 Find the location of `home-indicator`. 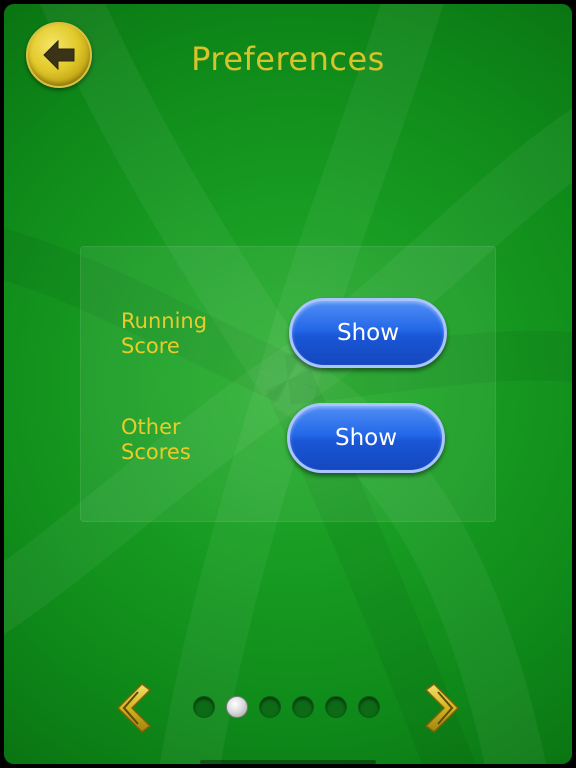

home-indicator is located at coordinates (288, 762).